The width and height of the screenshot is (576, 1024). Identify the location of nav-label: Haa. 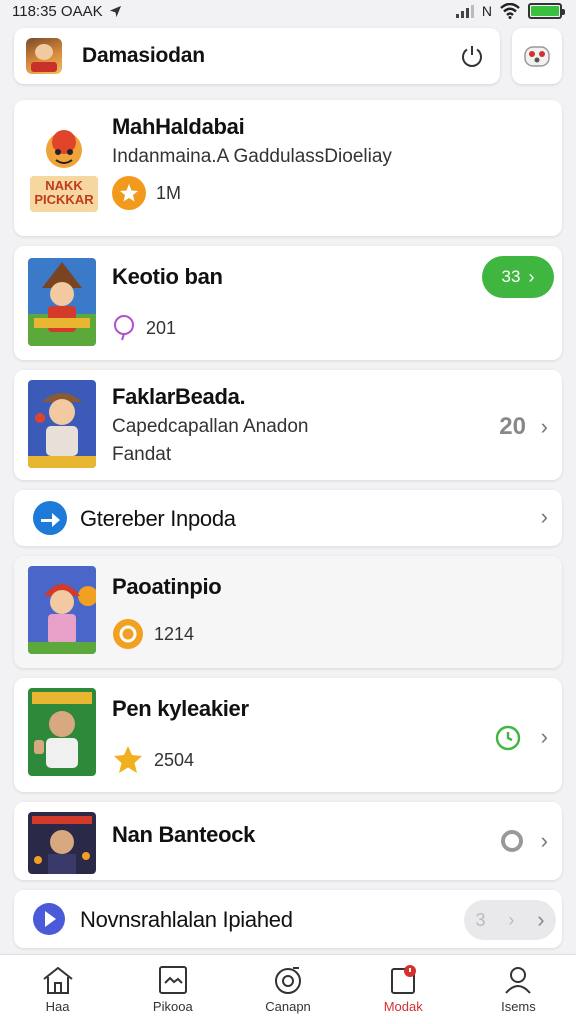
(57, 1006).